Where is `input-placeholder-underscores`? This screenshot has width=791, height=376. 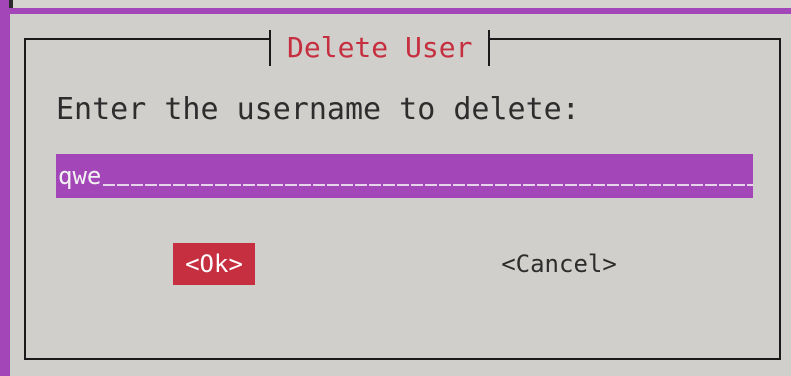 input-placeholder-underscores is located at coordinates (428, 185).